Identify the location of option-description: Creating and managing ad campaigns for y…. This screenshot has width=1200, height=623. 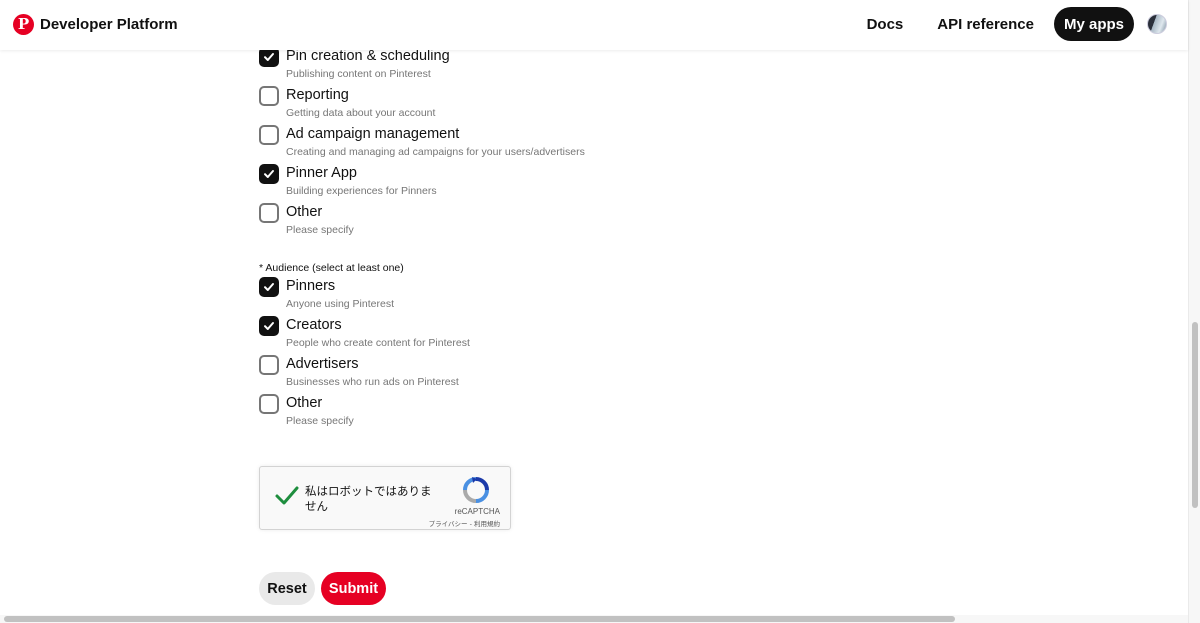
(435, 152).